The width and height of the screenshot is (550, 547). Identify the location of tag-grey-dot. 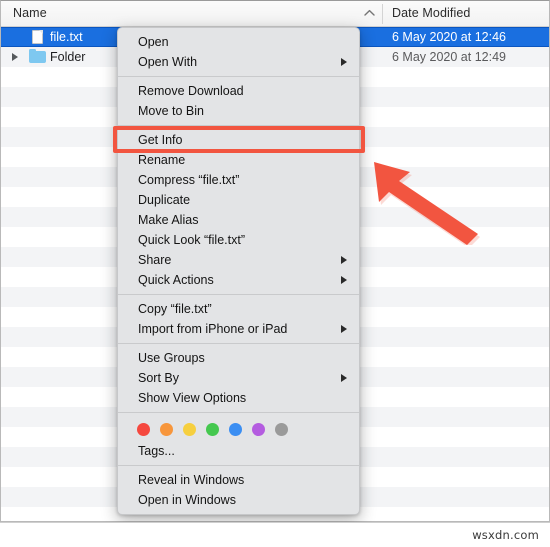
(281, 429).